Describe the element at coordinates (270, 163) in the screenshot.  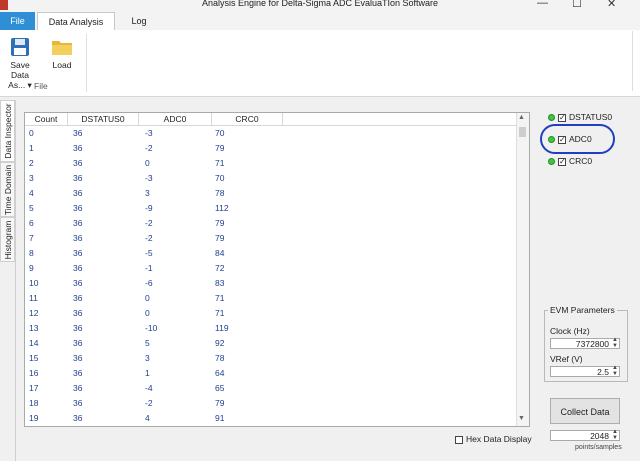
I see `table-row: 2 36 0 71` at that location.